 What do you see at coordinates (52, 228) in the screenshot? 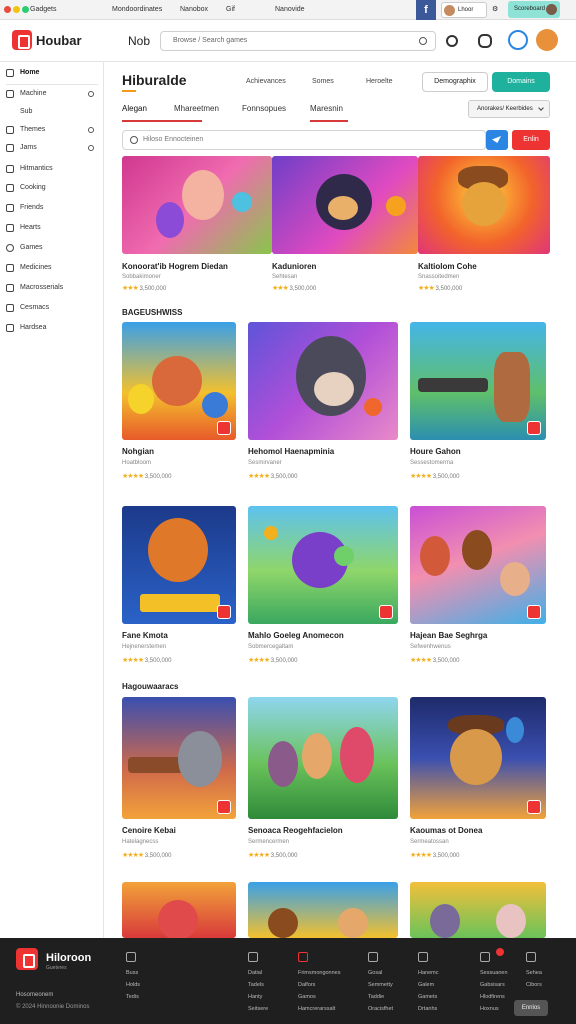
I see `sidebar-item-hearts: Hearts` at bounding box center [52, 228].